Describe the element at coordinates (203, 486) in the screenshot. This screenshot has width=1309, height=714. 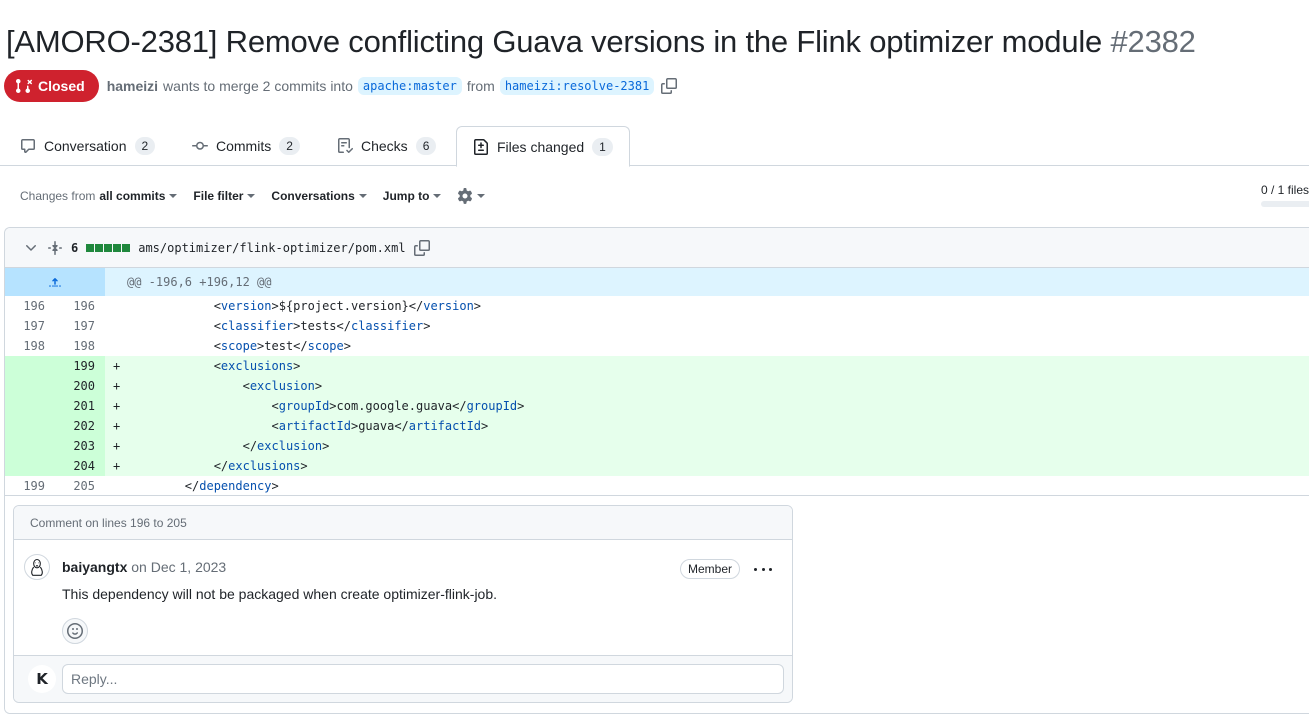
I see `code-line: </dependency>` at that location.